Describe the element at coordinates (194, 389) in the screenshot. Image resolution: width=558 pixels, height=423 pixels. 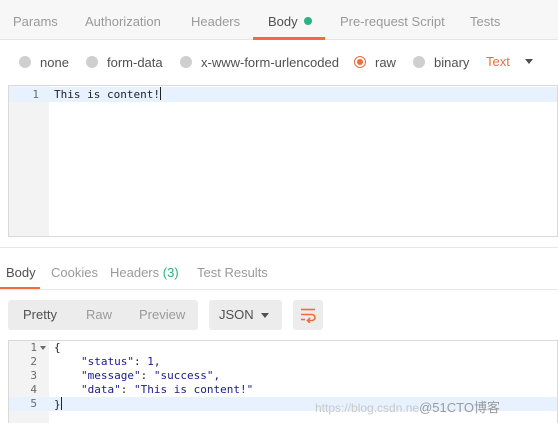
I see `json-value: "This is content!"` at that location.